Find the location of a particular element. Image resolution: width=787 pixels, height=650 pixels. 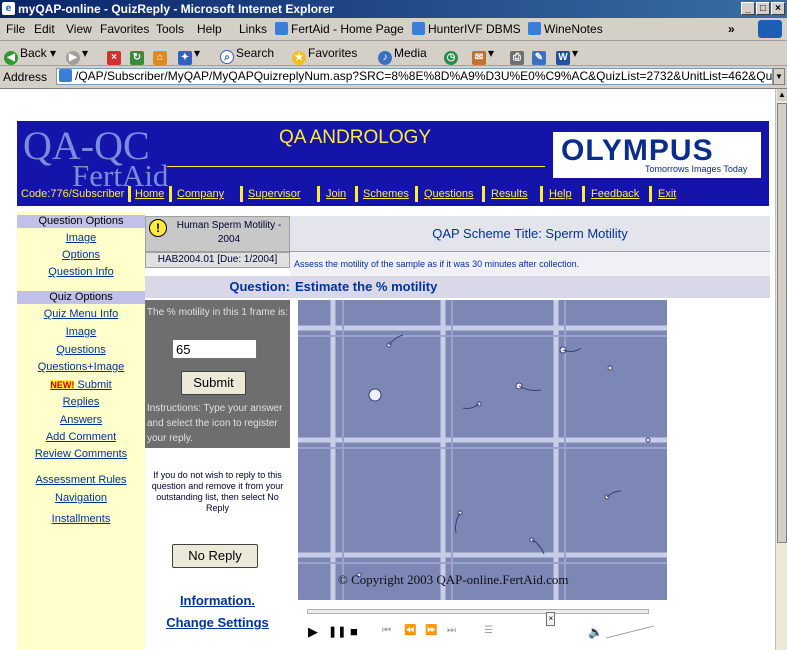

stop-button: ■ is located at coordinates (354, 631).